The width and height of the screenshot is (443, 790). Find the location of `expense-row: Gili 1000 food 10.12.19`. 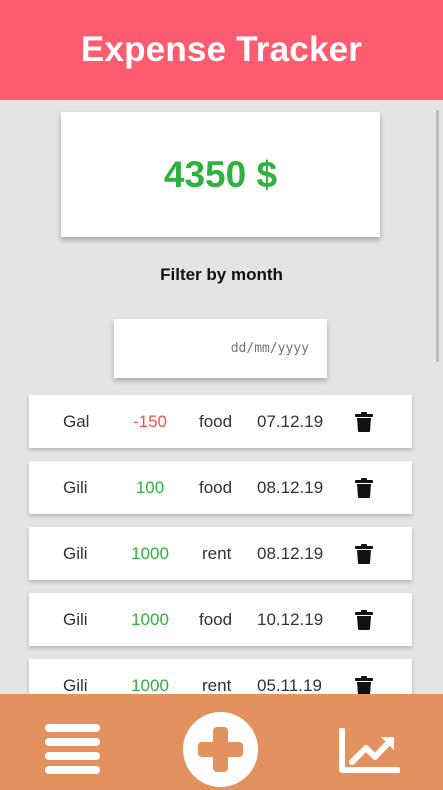

expense-row: Gili 1000 food 10.12.19 is located at coordinates (220, 619).